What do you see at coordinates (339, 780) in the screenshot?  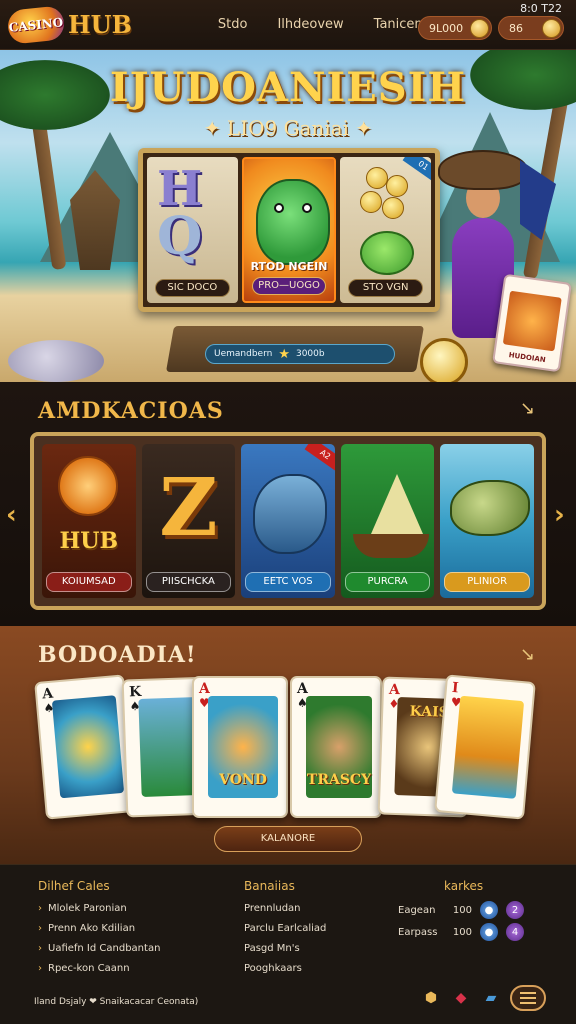 I see `card-caption: TRASCY` at bounding box center [339, 780].